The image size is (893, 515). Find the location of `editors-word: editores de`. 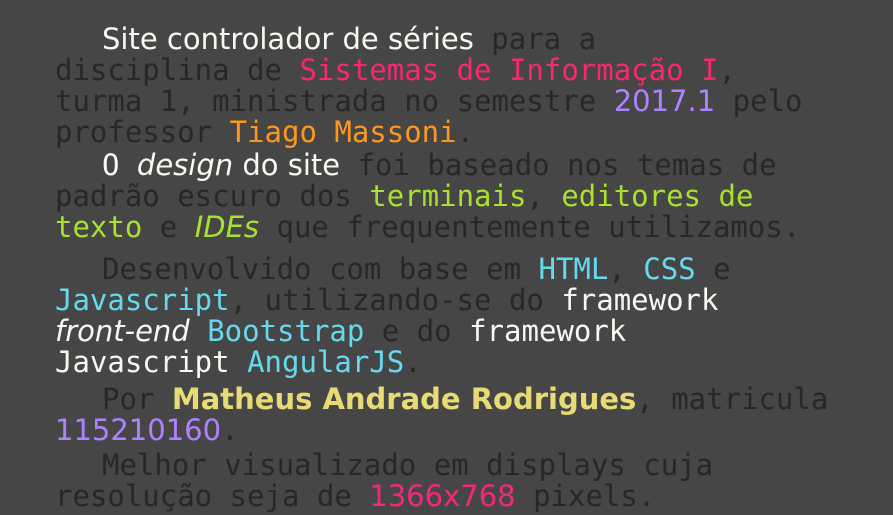

editors-word: editores de is located at coordinates (657, 196).